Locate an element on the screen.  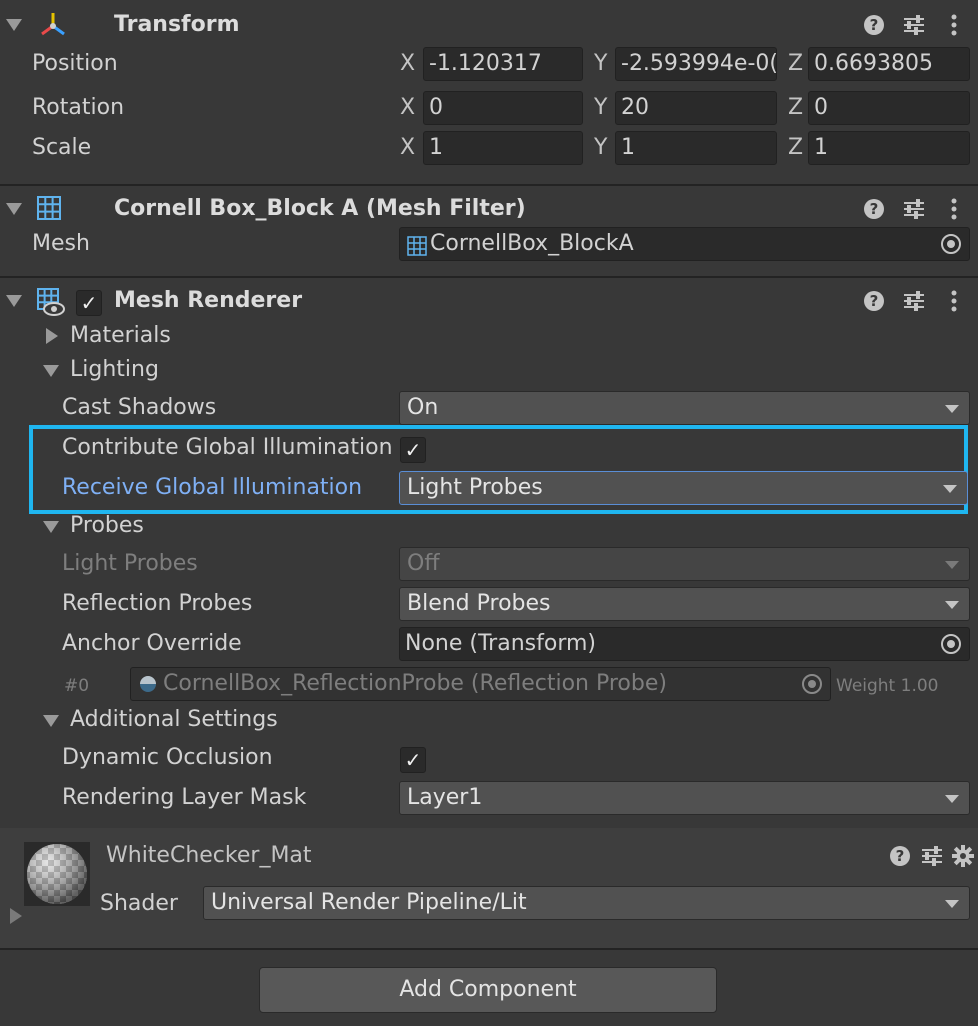
mesh-filter-icon is located at coordinates (49, 208).